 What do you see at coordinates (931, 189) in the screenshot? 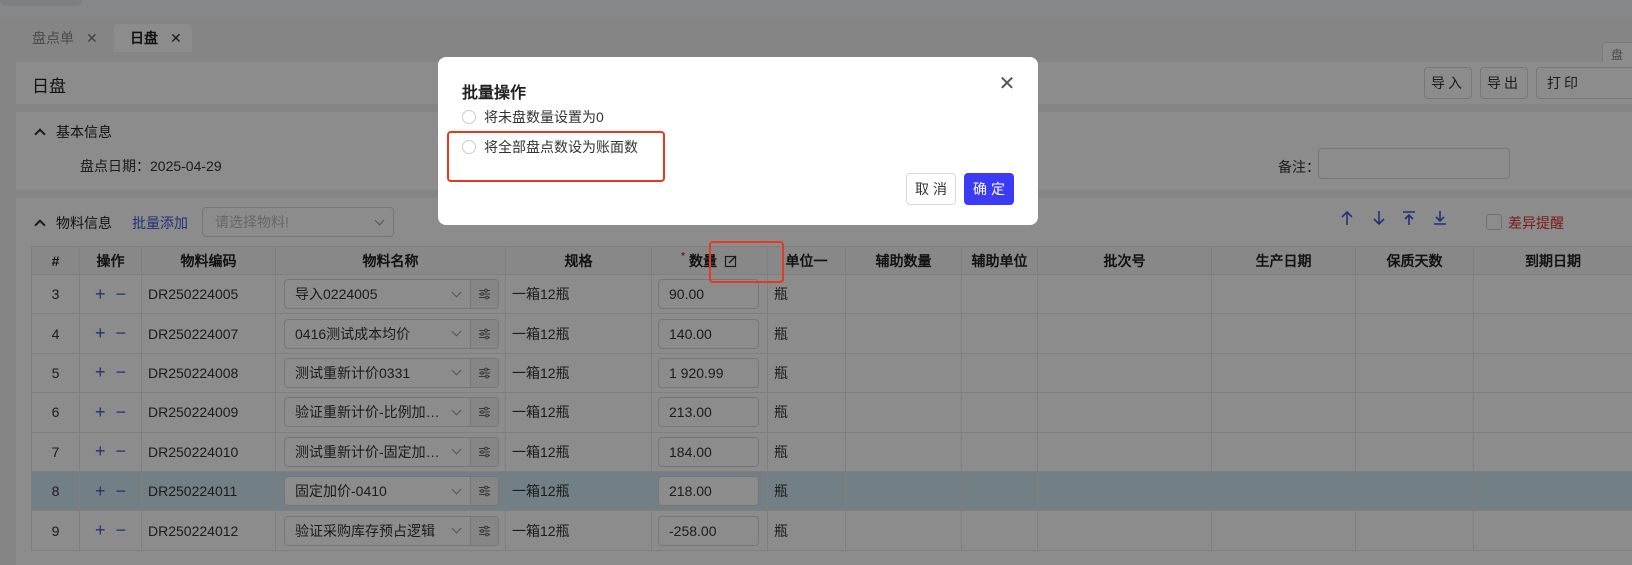
I see `cancel-button: 取消` at bounding box center [931, 189].